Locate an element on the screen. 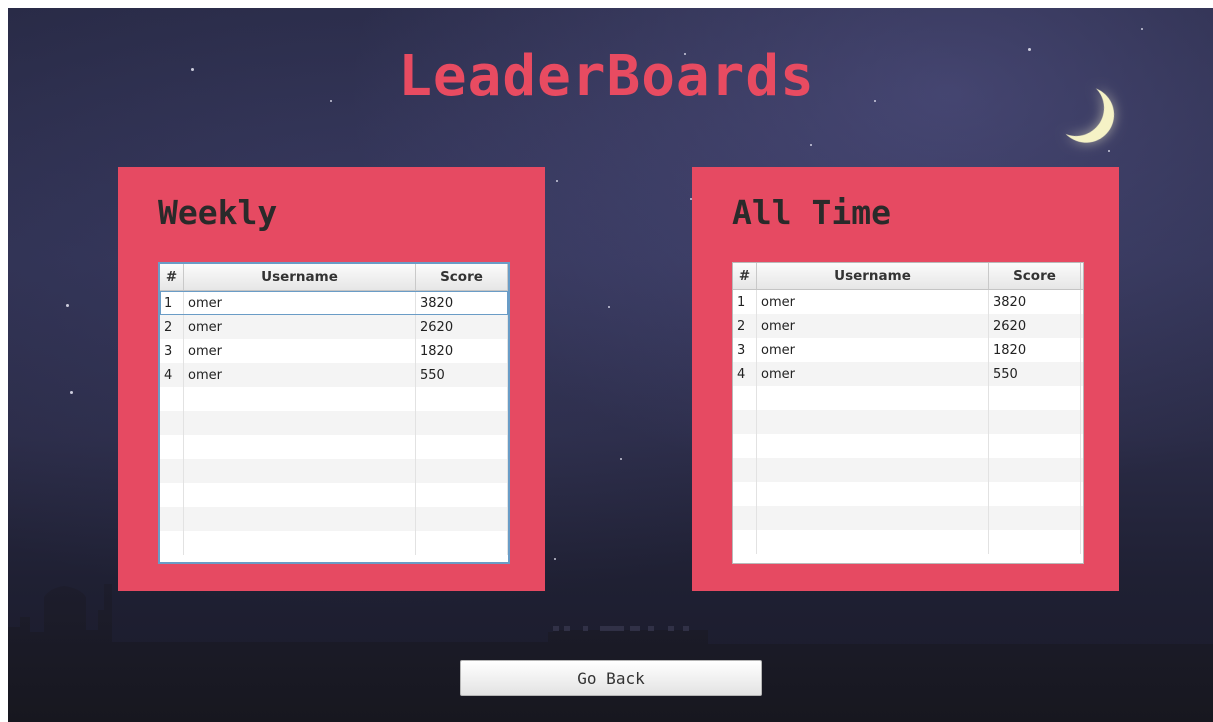 The image size is (1213, 722). go-back-button: Go Back is located at coordinates (611, 678).